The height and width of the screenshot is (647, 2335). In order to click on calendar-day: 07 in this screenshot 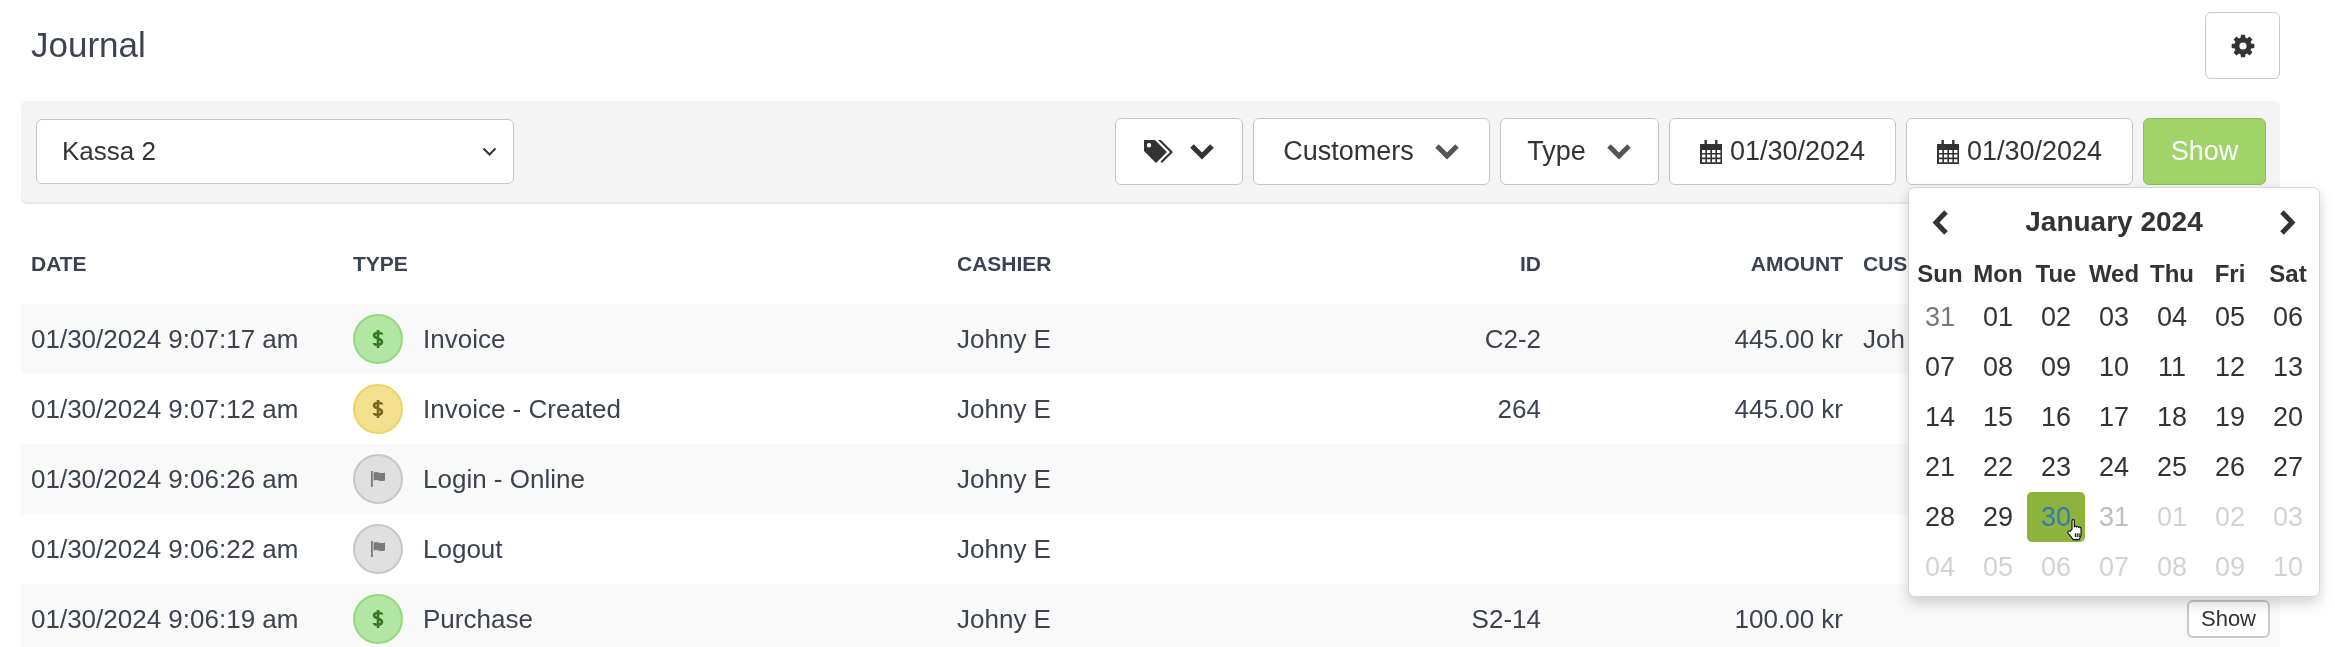, I will do `click(1940, 367)`.